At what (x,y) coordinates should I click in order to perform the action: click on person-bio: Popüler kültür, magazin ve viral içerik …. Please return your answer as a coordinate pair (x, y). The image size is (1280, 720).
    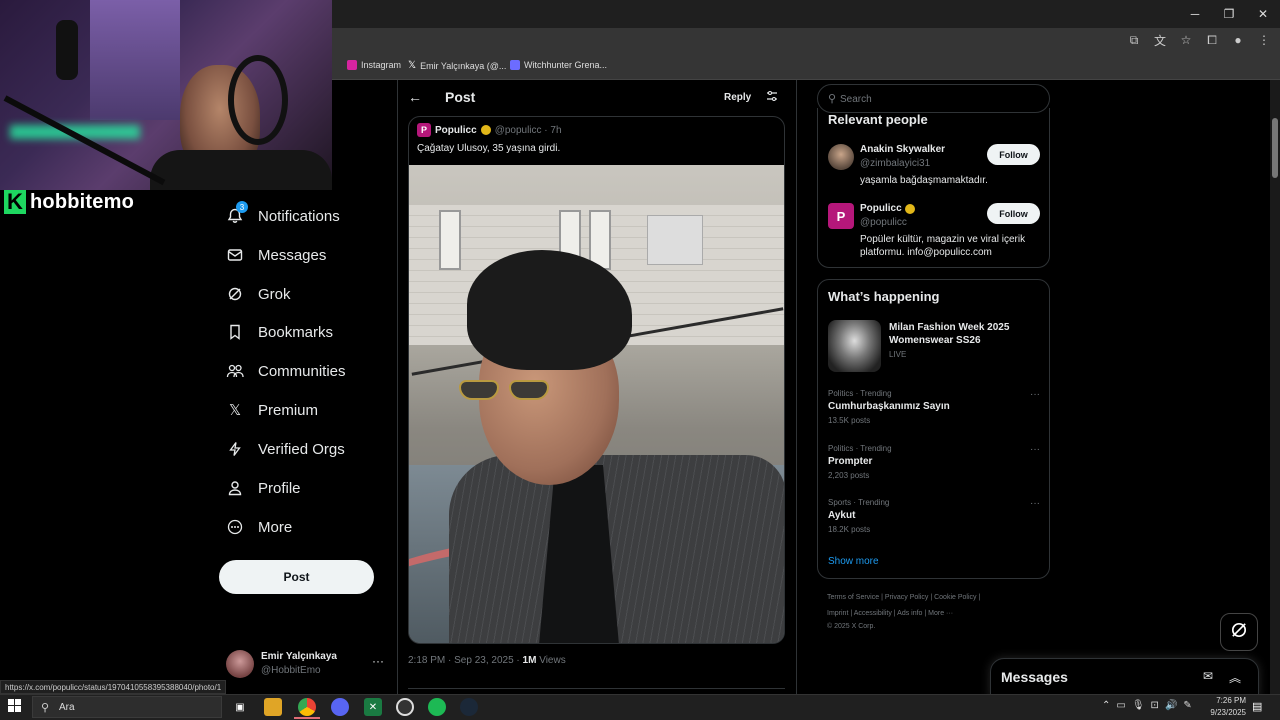
    Looking at the image, I should click on (943, 246).